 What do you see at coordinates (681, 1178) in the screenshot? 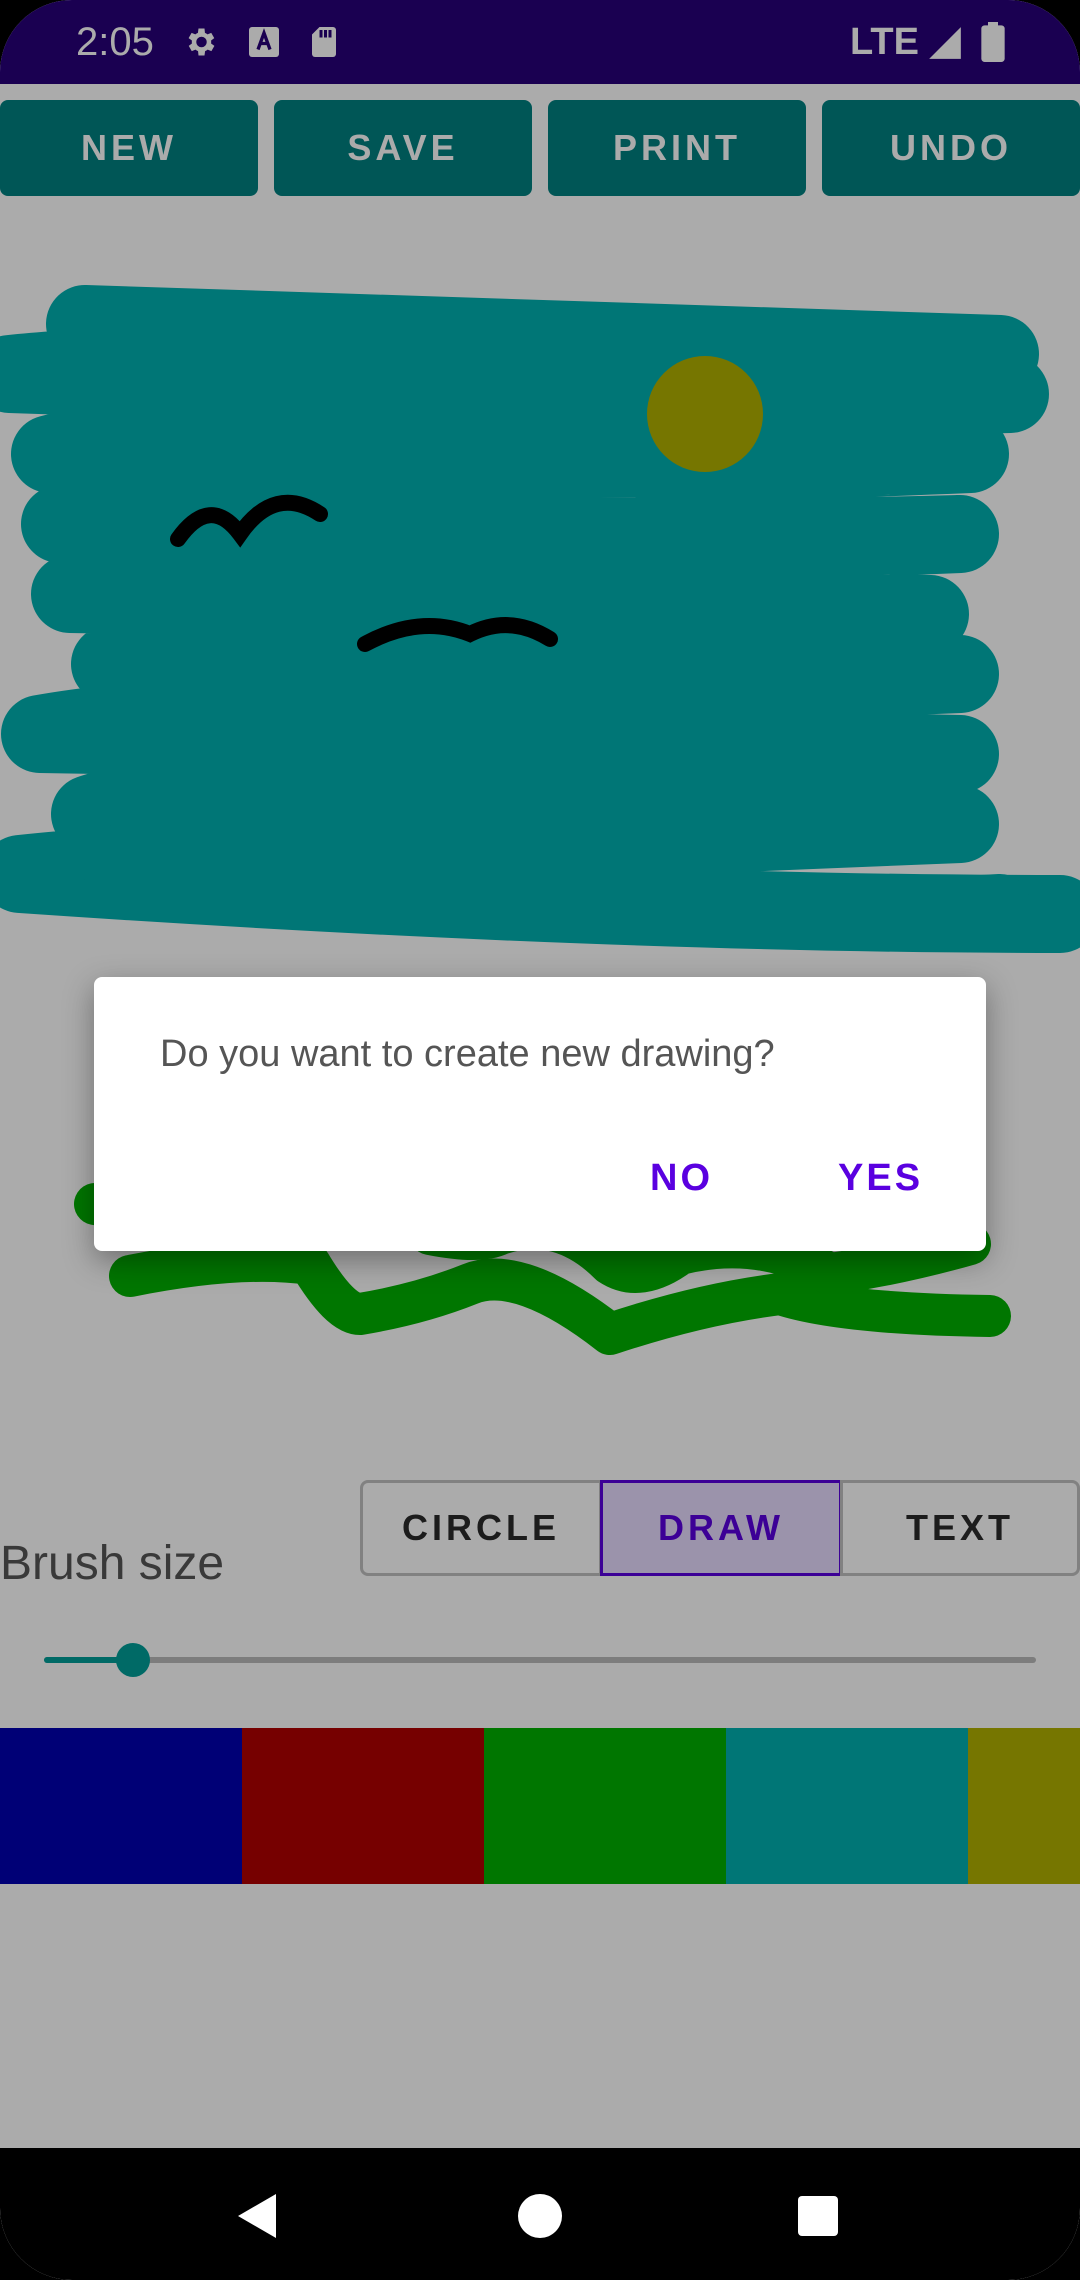
I see `dialog-no-button: NO` at bounding box center [681, 1178].